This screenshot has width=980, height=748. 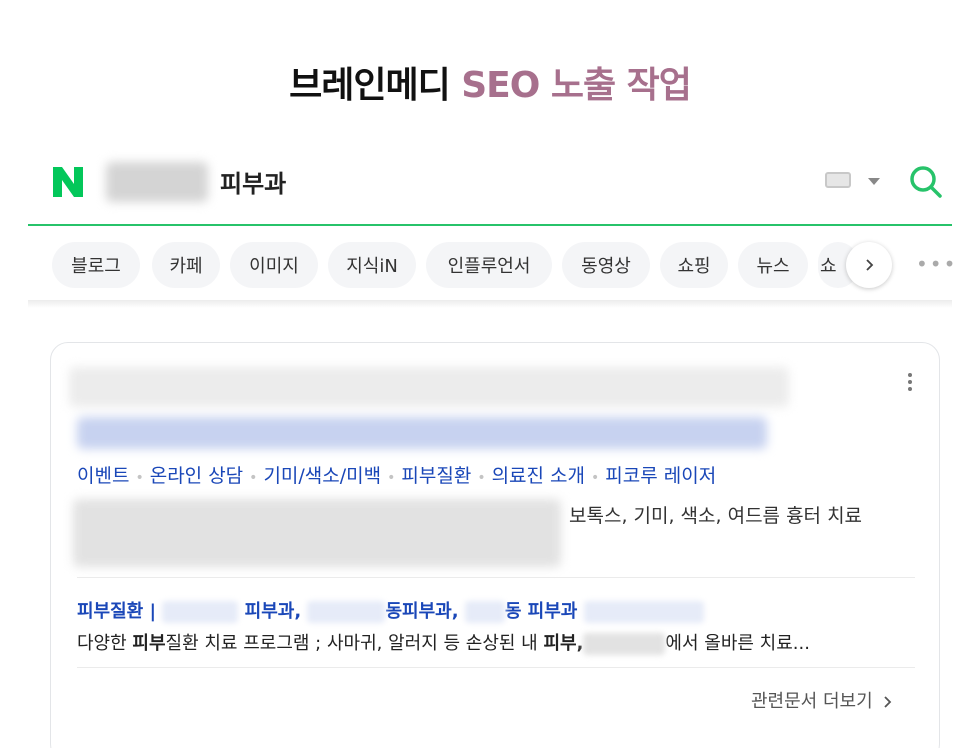 What do you see at coordinates (910, 384) in the screenshot?
I see `kebab-menu-icon` at bounding box center [910, 384].